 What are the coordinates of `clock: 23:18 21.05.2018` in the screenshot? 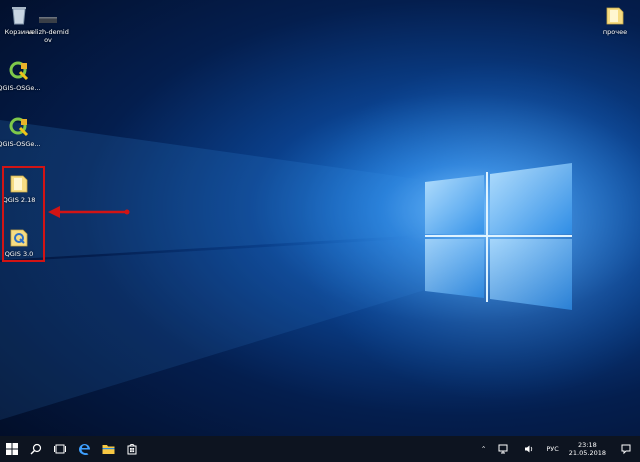 It's located at (587, 449).